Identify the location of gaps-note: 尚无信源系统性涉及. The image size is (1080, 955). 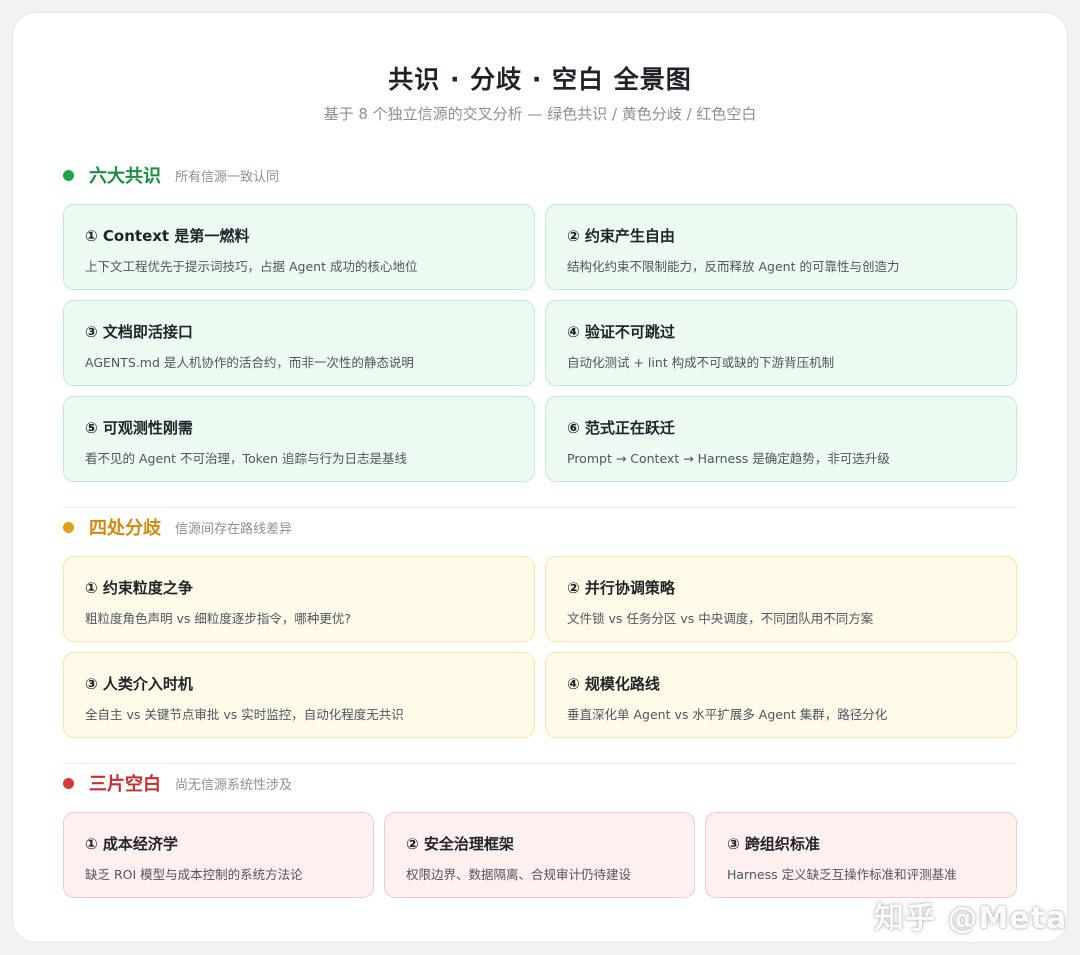
(234, 785).